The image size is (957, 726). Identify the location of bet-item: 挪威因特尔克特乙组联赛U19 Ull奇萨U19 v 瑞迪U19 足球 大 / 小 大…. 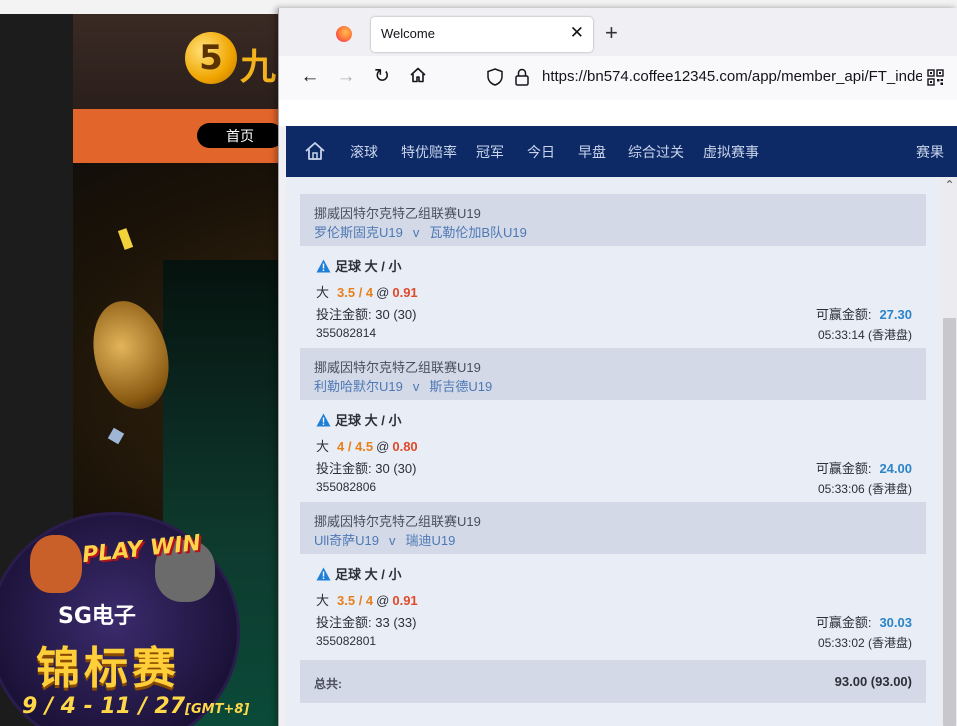
(613, 579).